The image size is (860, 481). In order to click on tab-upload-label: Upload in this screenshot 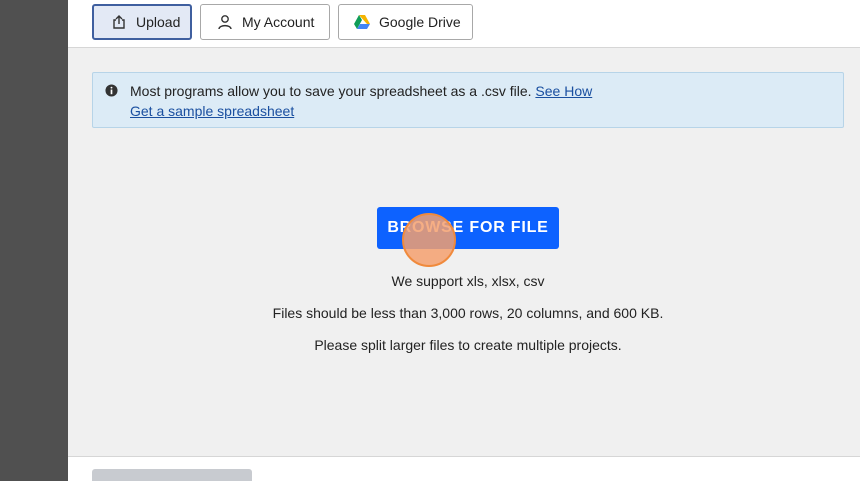, I will do `click(158, 22)`.